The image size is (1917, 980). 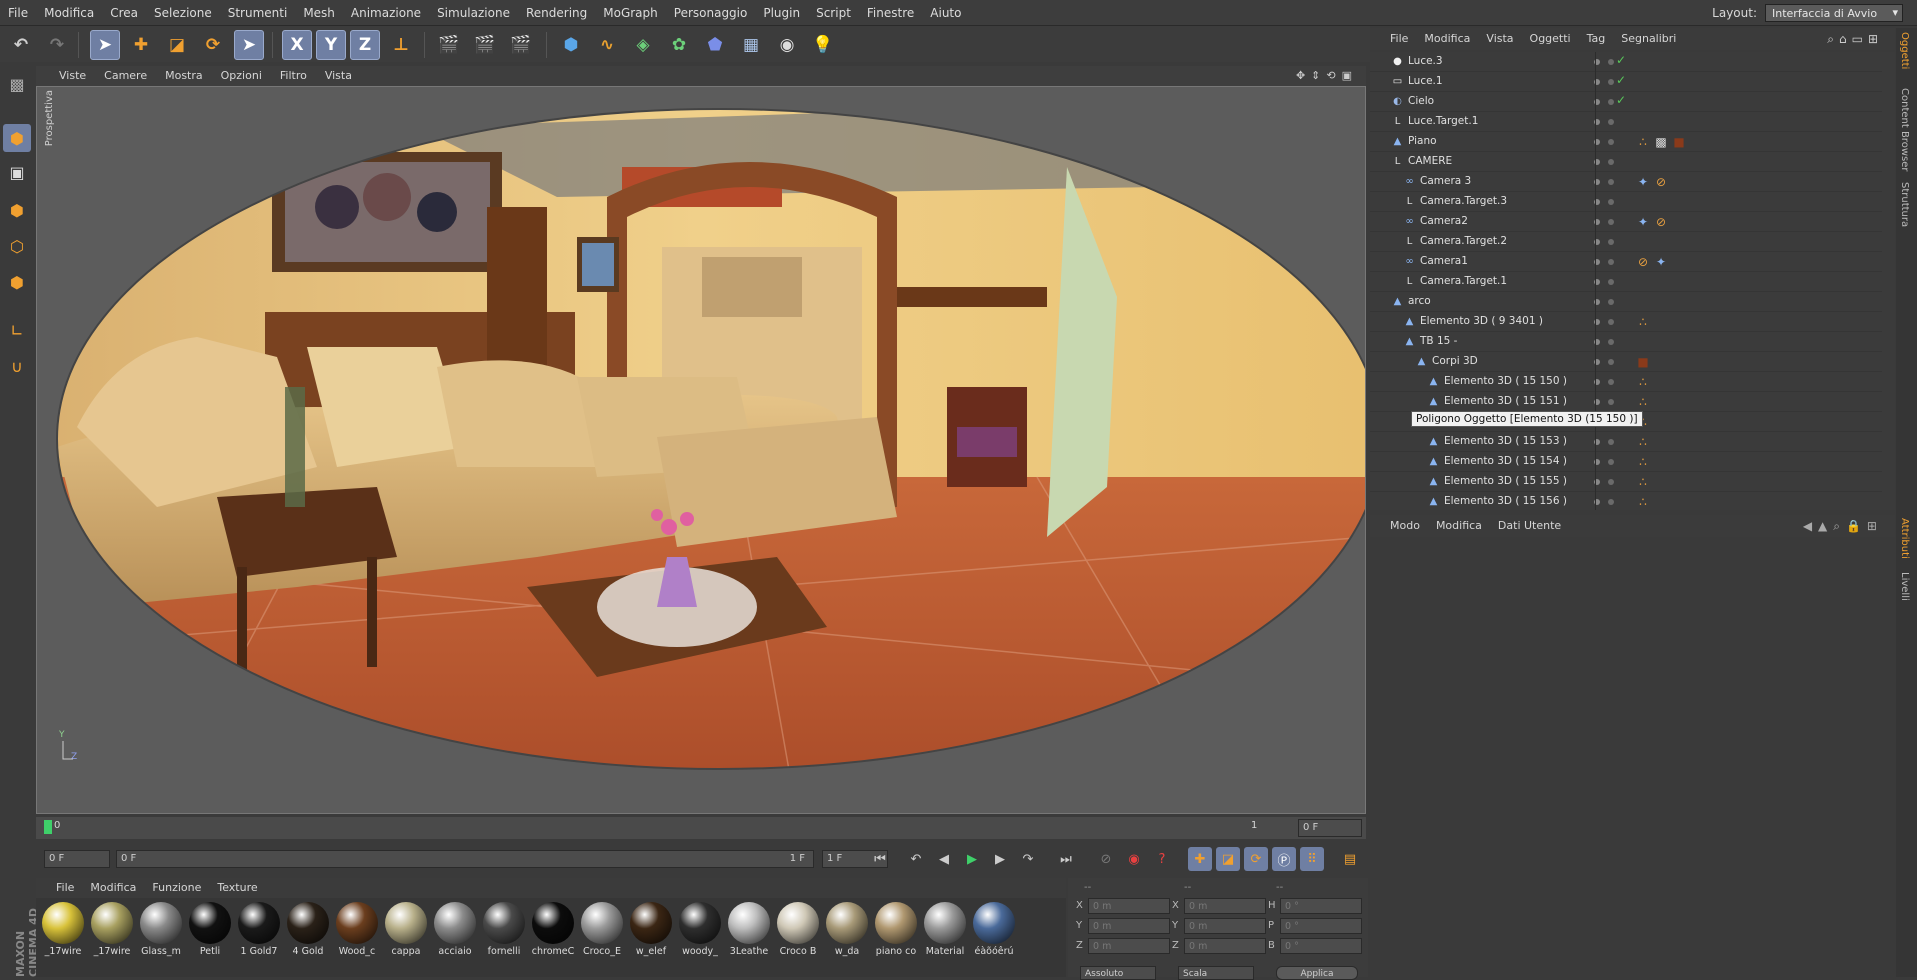 I want to click on apply-button: Applica, so click(x=1317, y=973).